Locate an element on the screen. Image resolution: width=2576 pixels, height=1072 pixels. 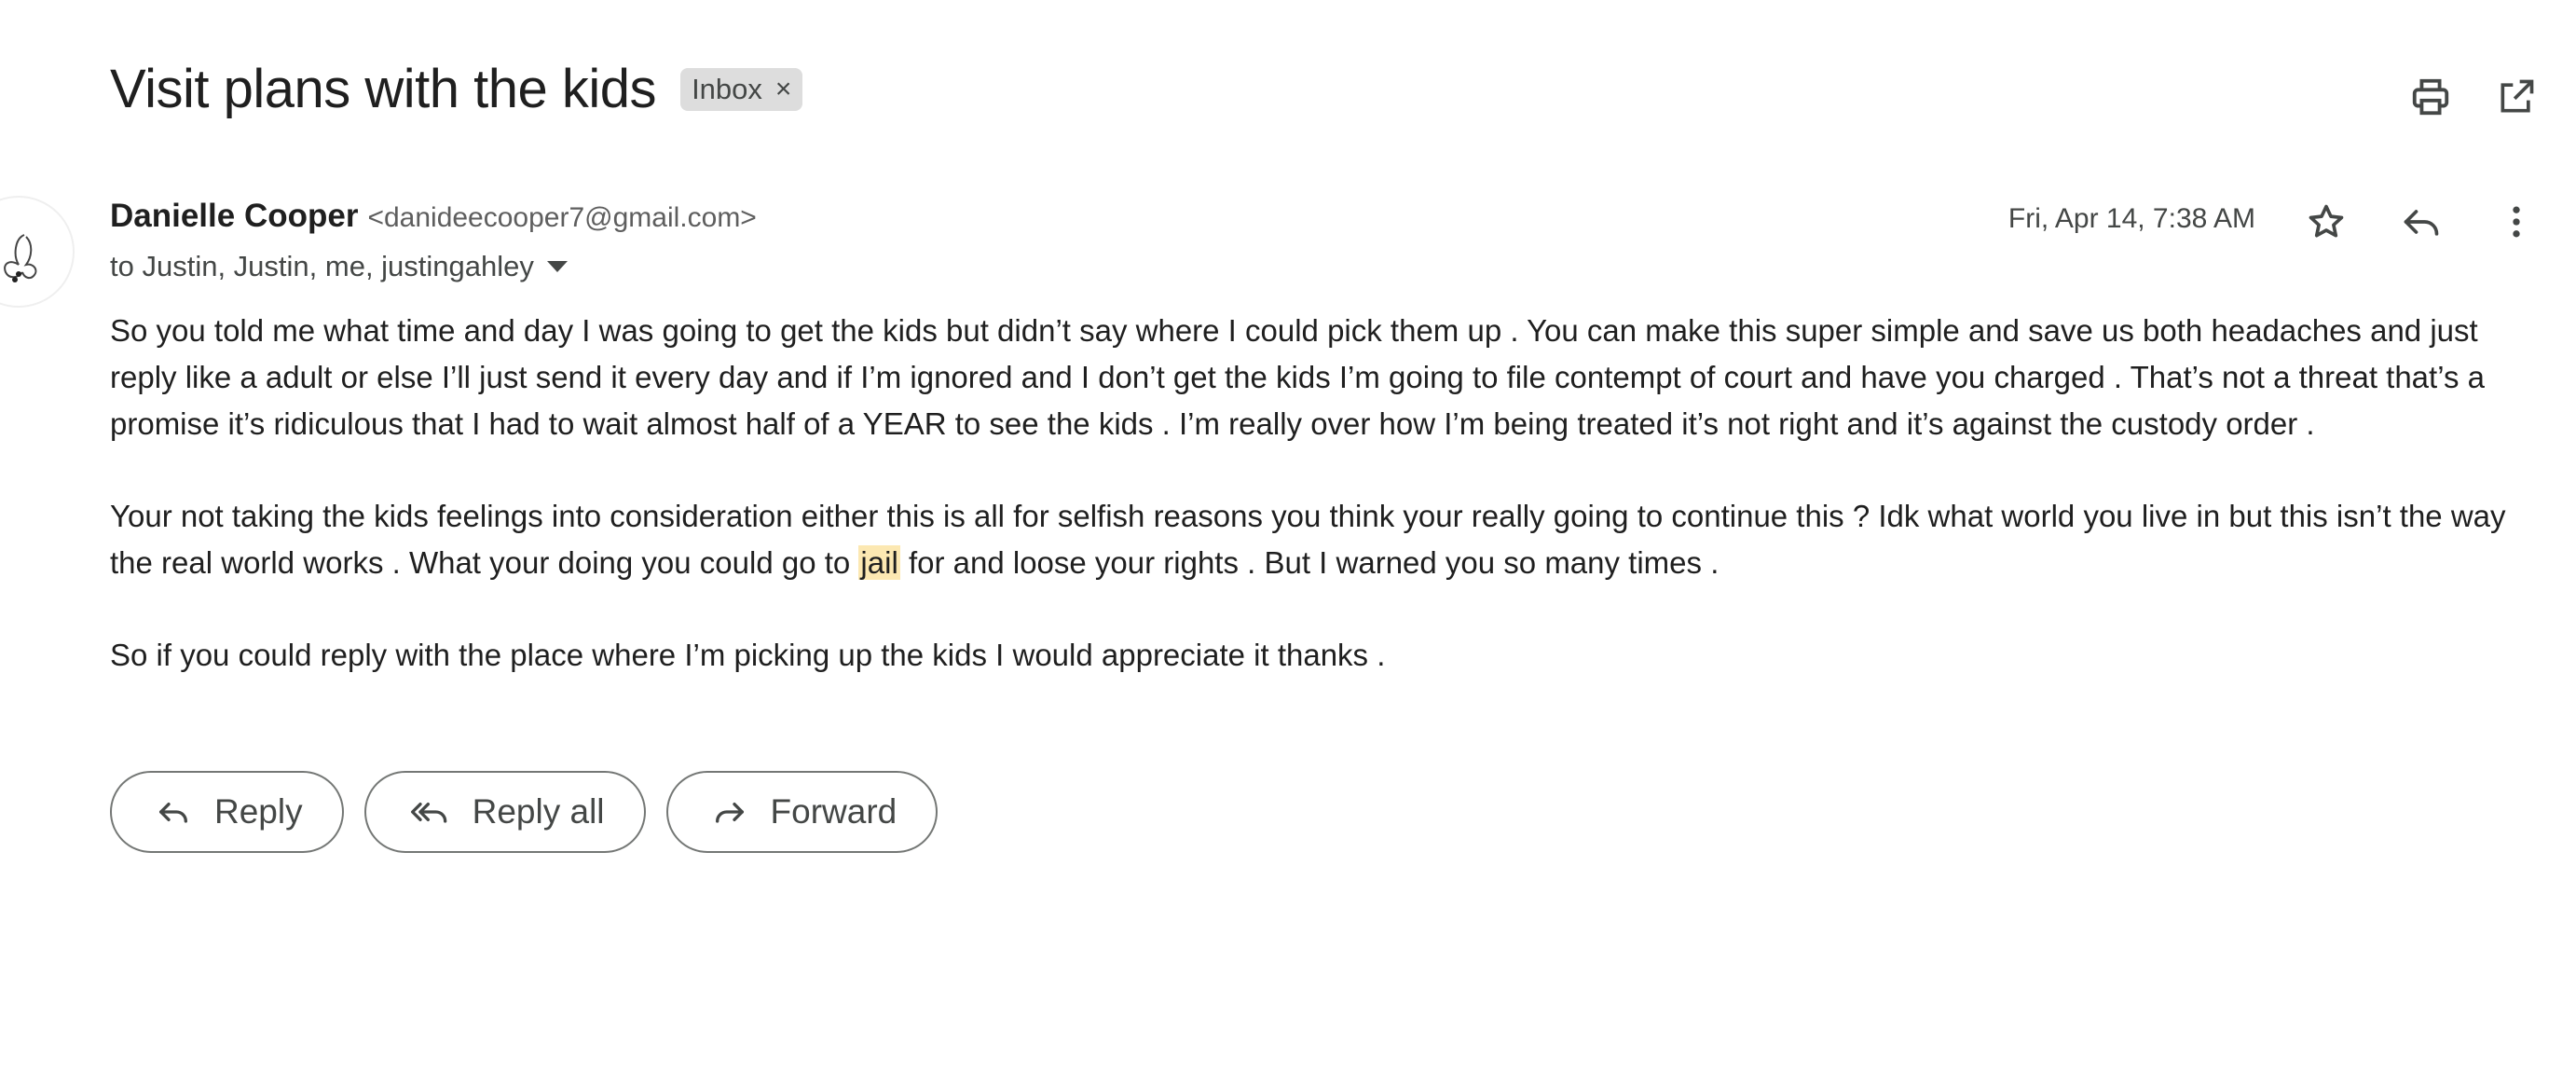
inbox-label-chip: Inbox × is located at coordinates (741, 89).